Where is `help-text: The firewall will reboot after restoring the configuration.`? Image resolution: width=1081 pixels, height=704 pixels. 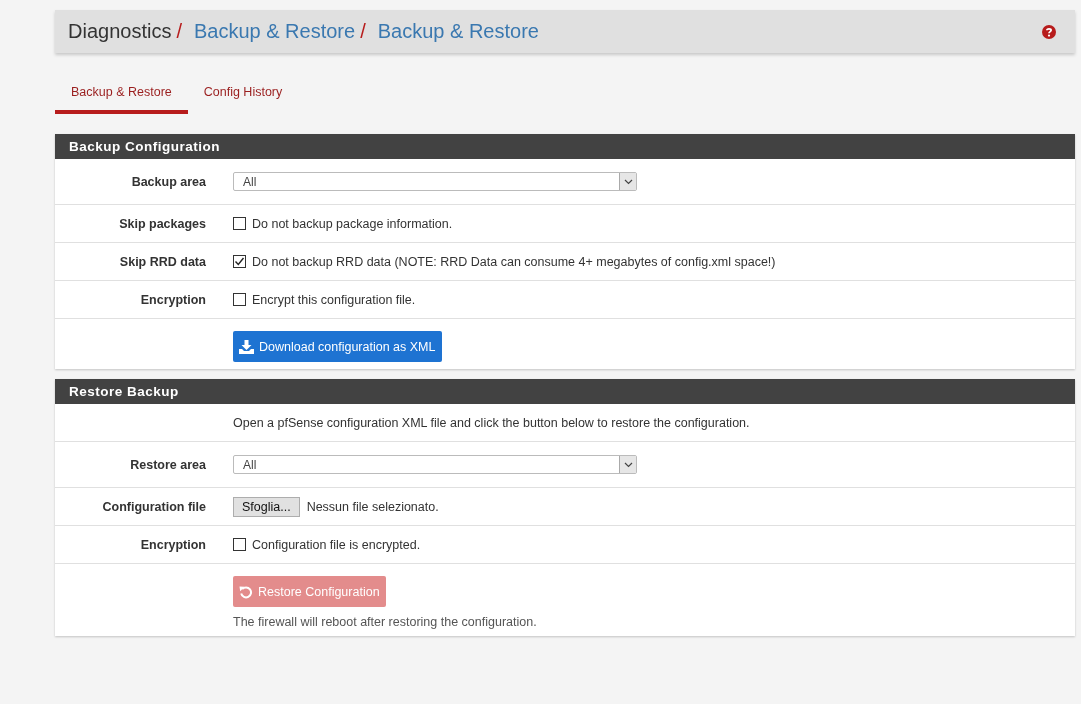 help-text: The firewall will reboot after restoring the configuration. is located at coordinates (385, 622).